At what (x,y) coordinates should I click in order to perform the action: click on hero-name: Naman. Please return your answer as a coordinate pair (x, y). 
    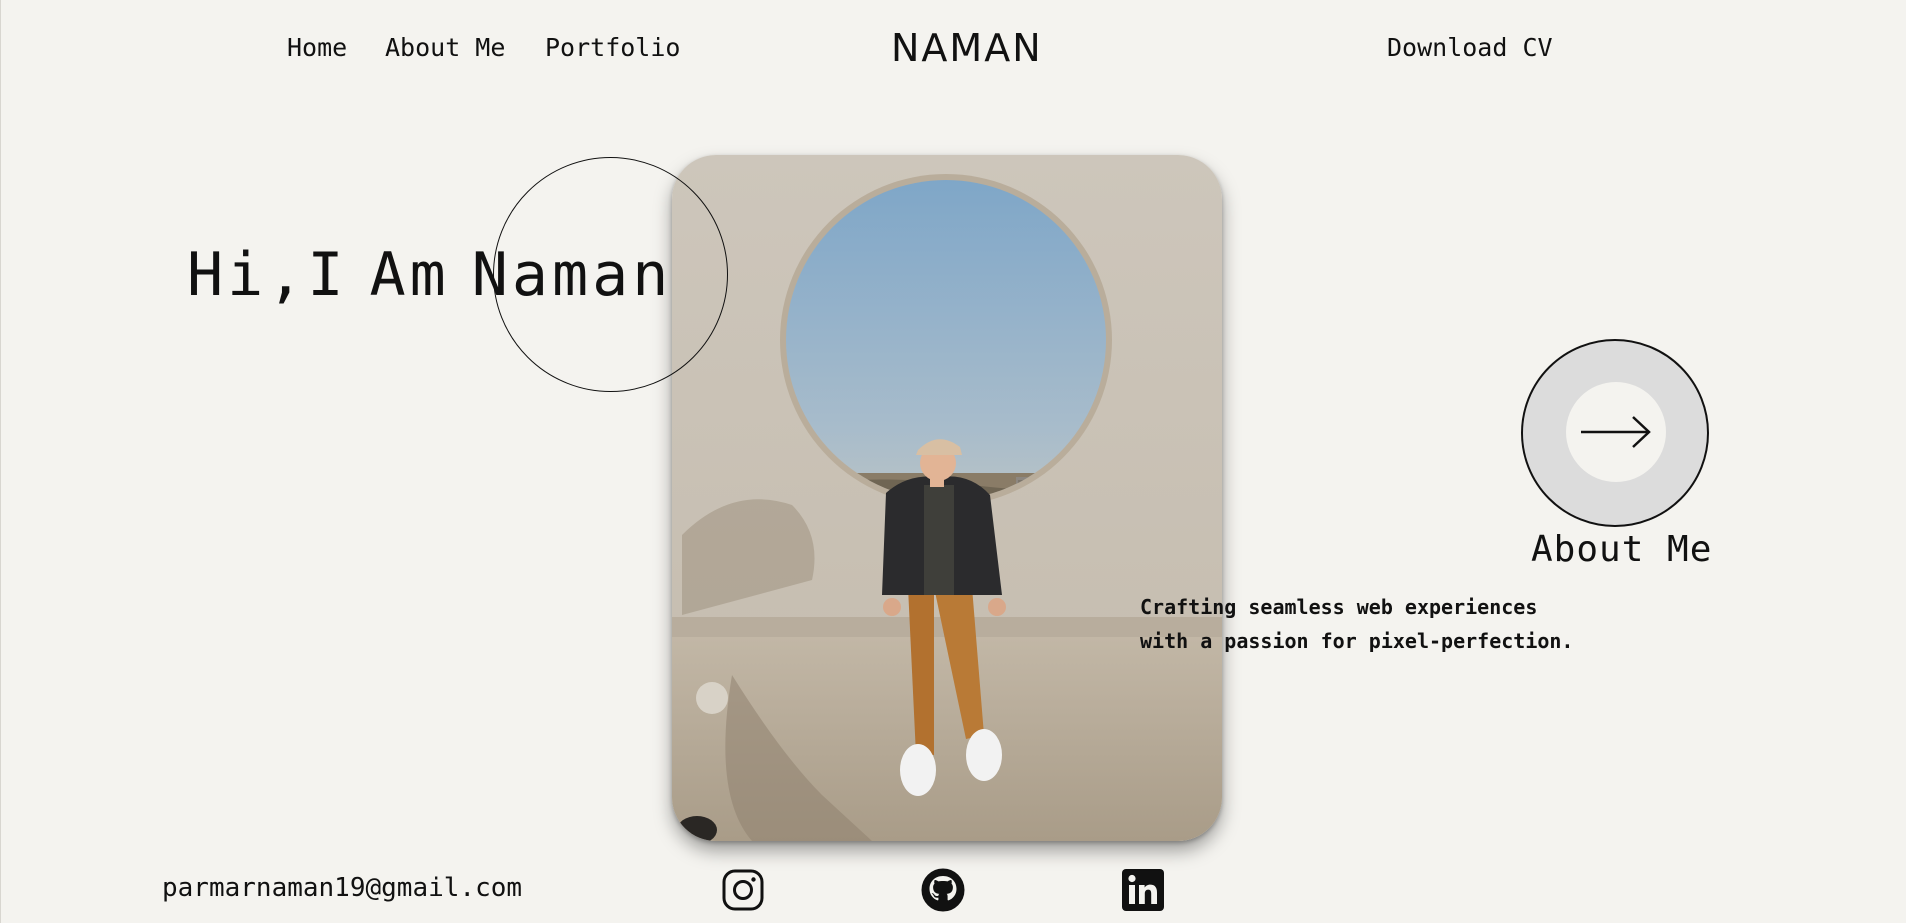
    Looking at the image, I should click on (572, 275).